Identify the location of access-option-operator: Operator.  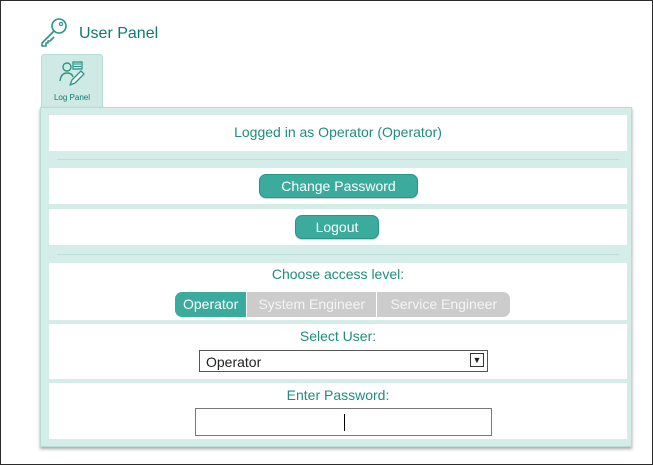
(211, 304).